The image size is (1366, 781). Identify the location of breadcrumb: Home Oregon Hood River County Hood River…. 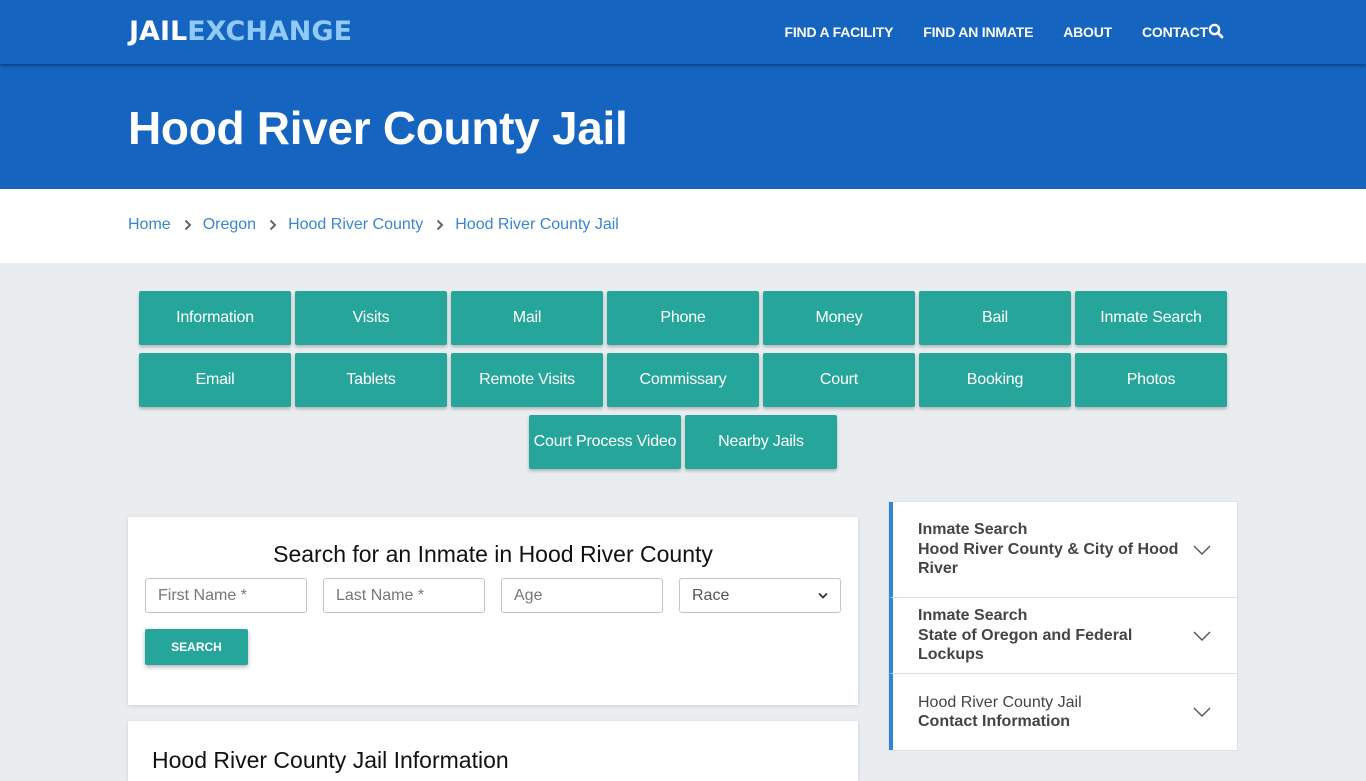
(683, 226).